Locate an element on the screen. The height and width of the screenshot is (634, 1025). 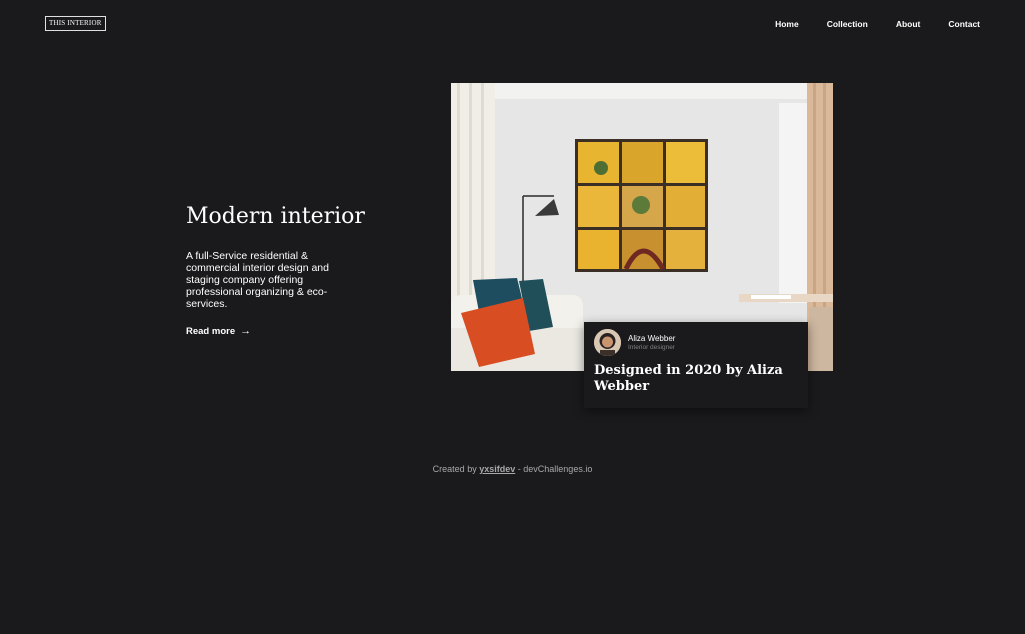
footer-author-link: yxsifdev is located at coordinates (497, 469).